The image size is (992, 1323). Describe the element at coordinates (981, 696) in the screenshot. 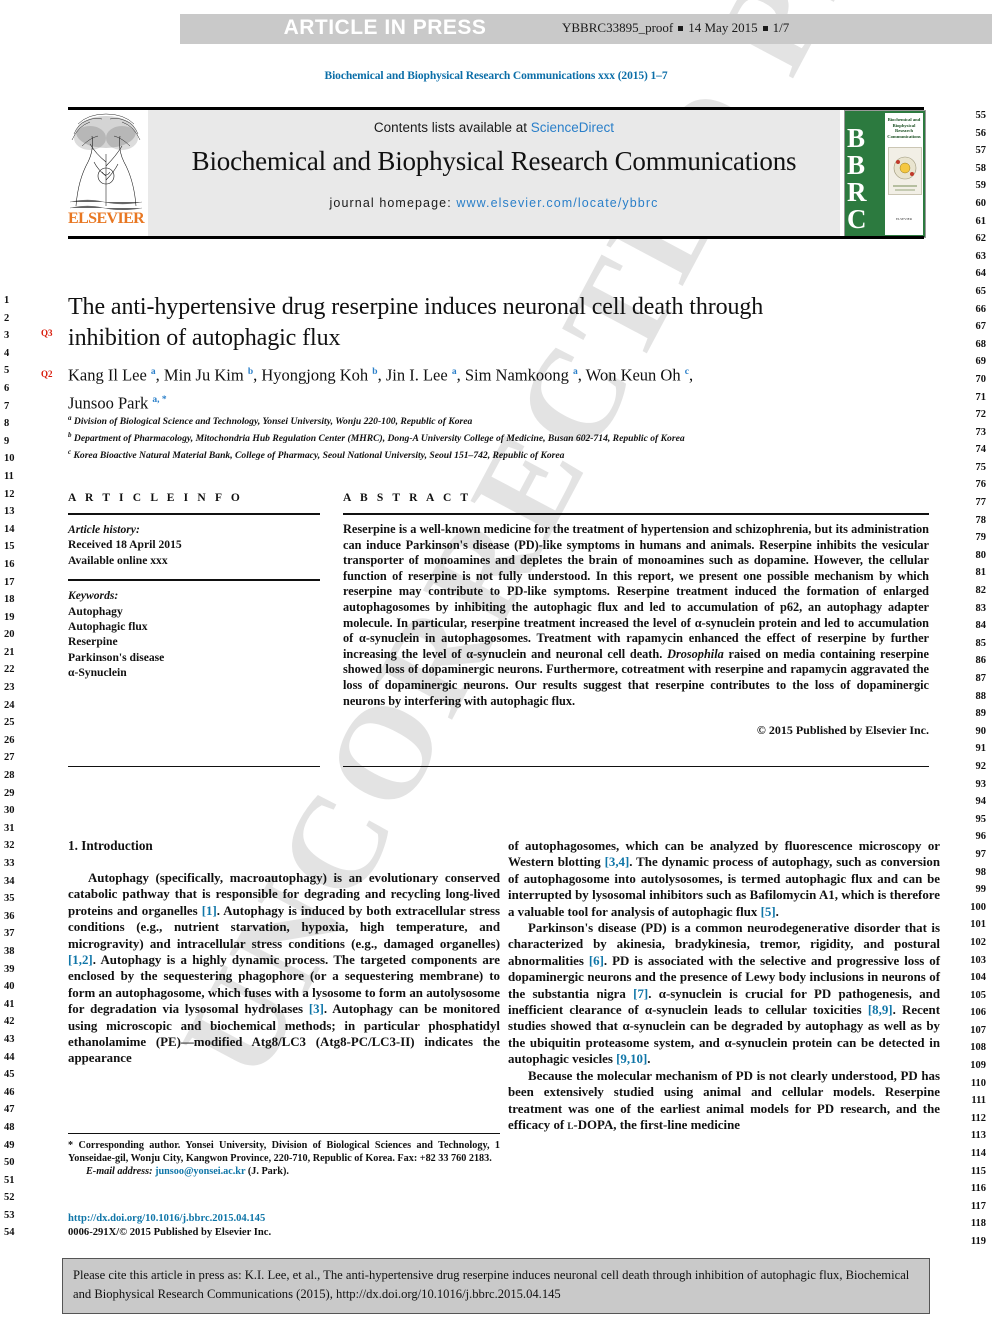

I see `line-number: 88` at that location.